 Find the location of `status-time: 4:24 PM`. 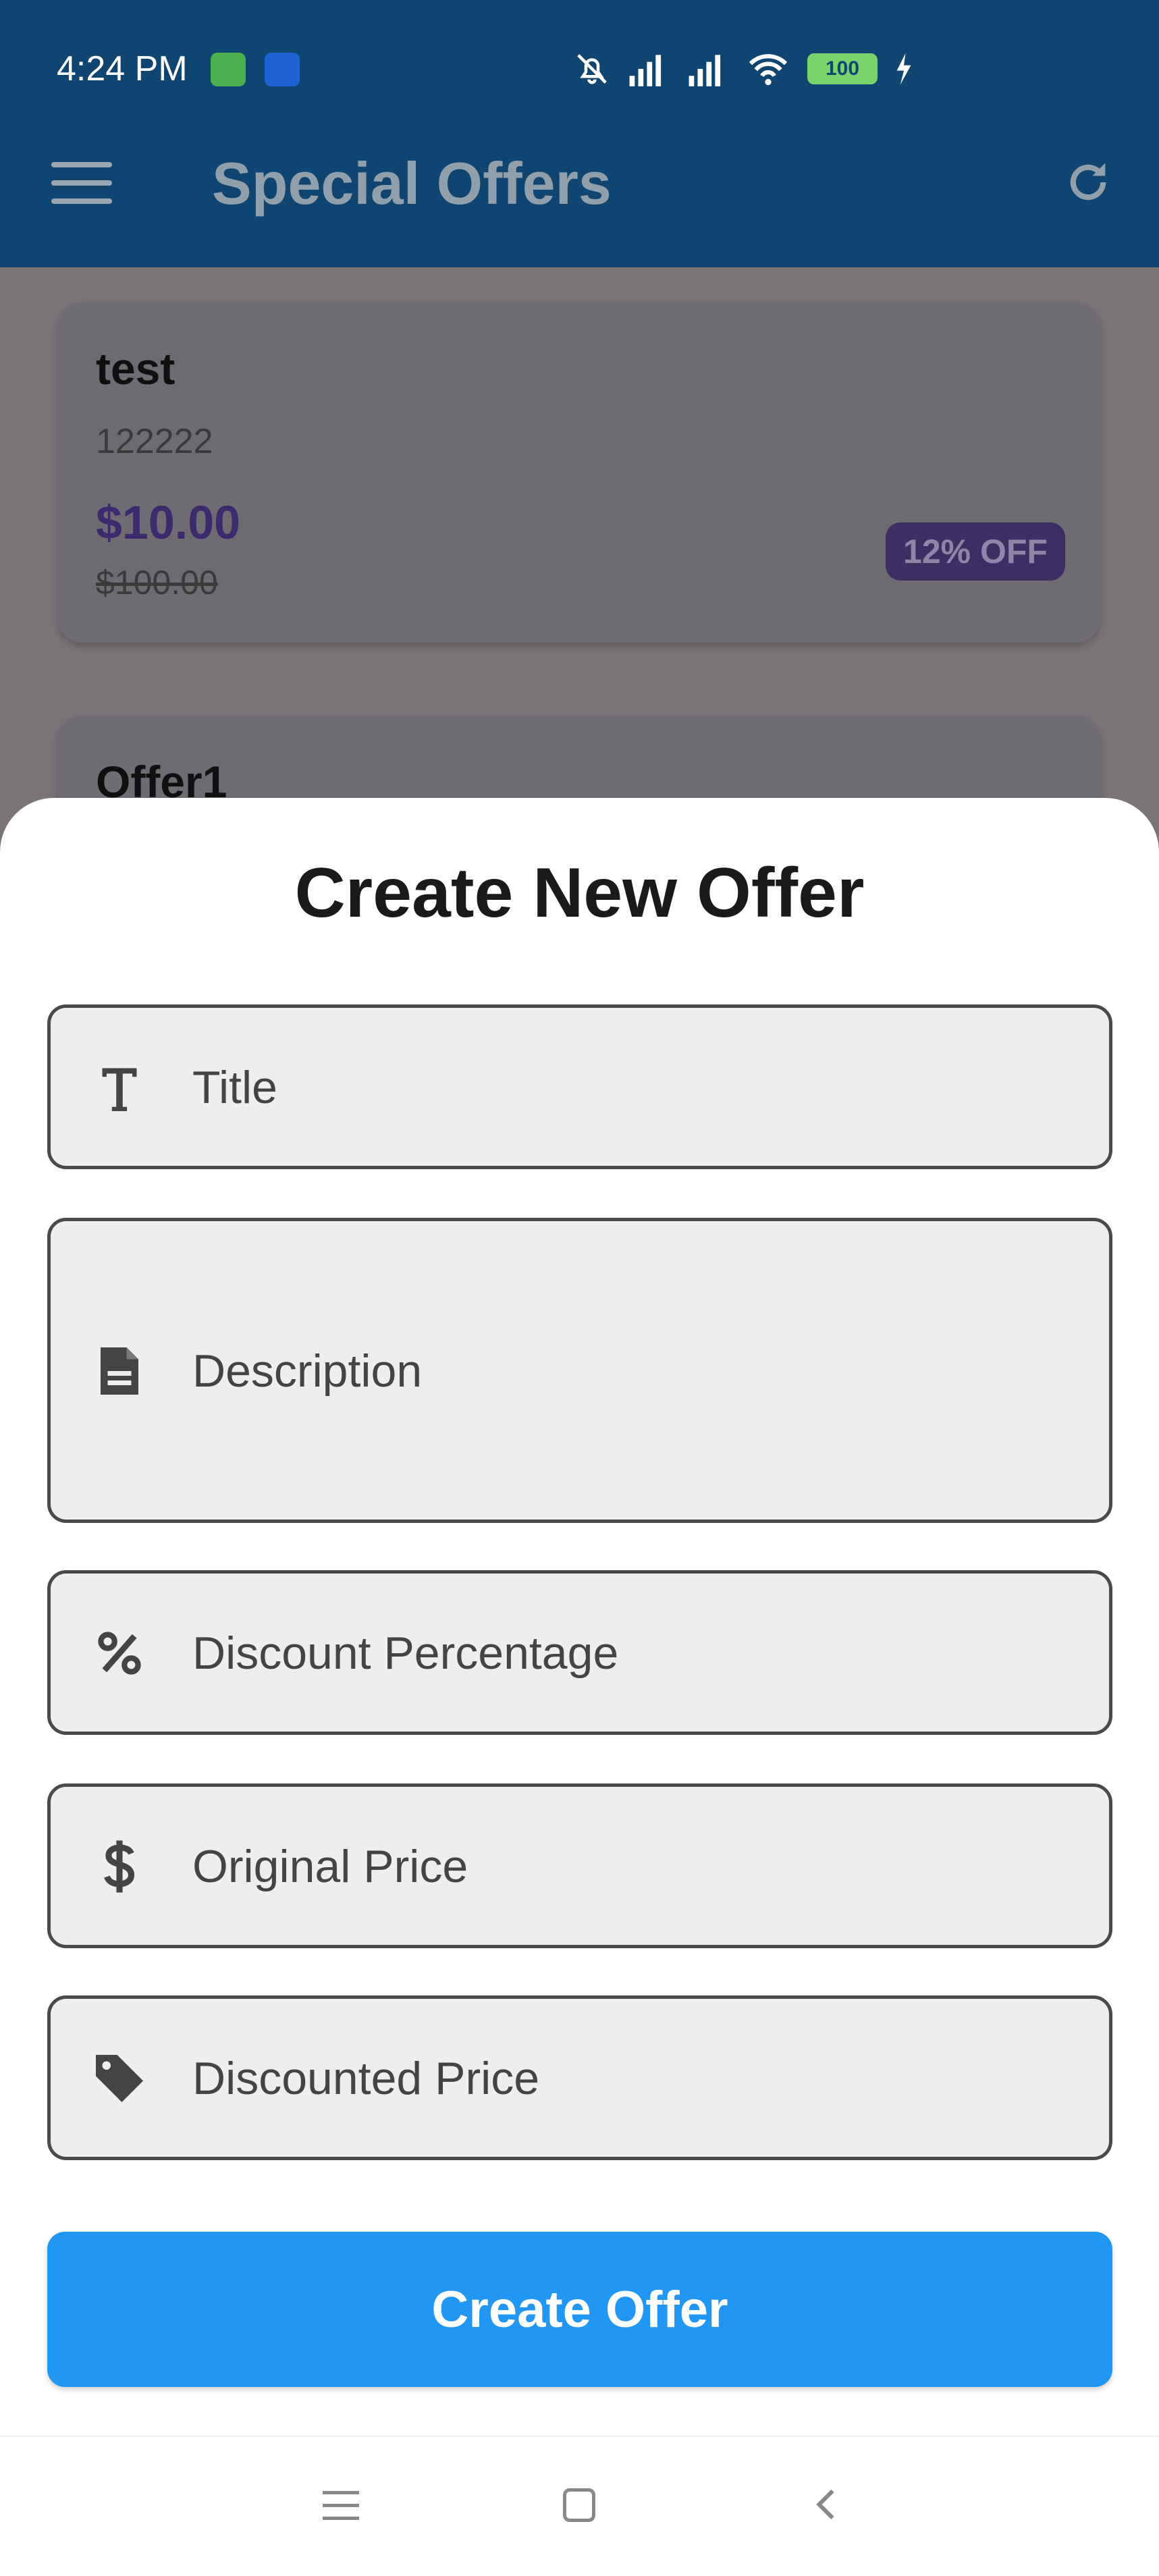

status-time: 4:24 PM is located at coordinates (123, 68).